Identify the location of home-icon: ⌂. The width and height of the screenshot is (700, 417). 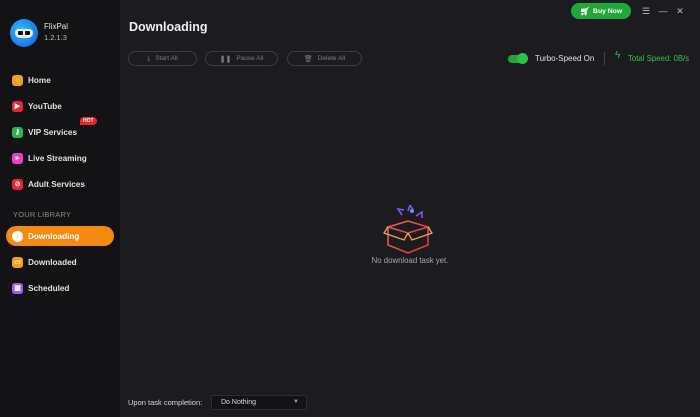
(17, 80).